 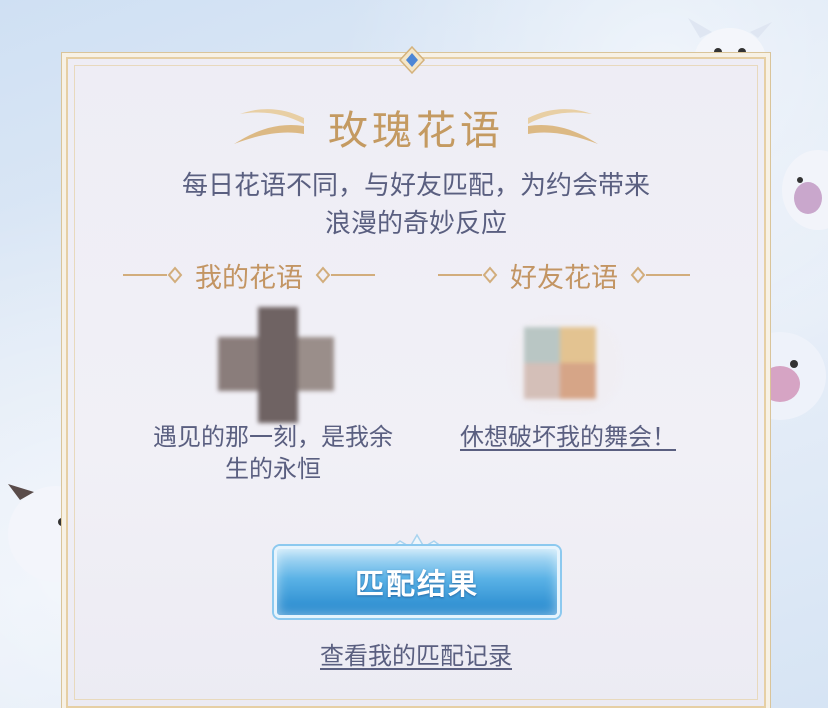 I want to click on view-match-history-link: 查看我的匹配记录, so click(x=416, y=653).